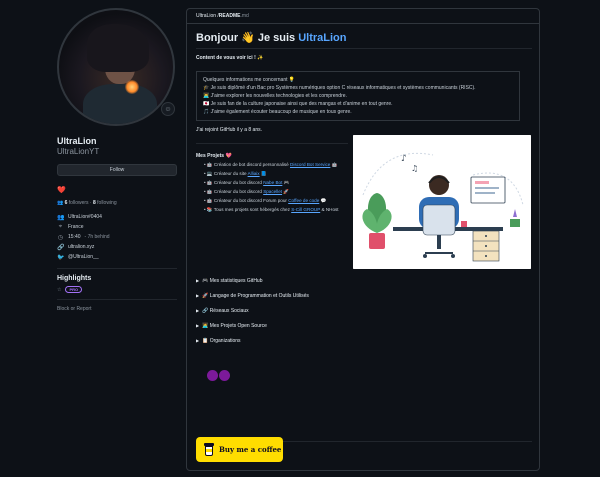 This screenshot has width=600, height=477. What do you see at coordinates (78, 151) in the screenshot?
I see `profile-login: UltraLionYT` at bounding box center [78, 151].